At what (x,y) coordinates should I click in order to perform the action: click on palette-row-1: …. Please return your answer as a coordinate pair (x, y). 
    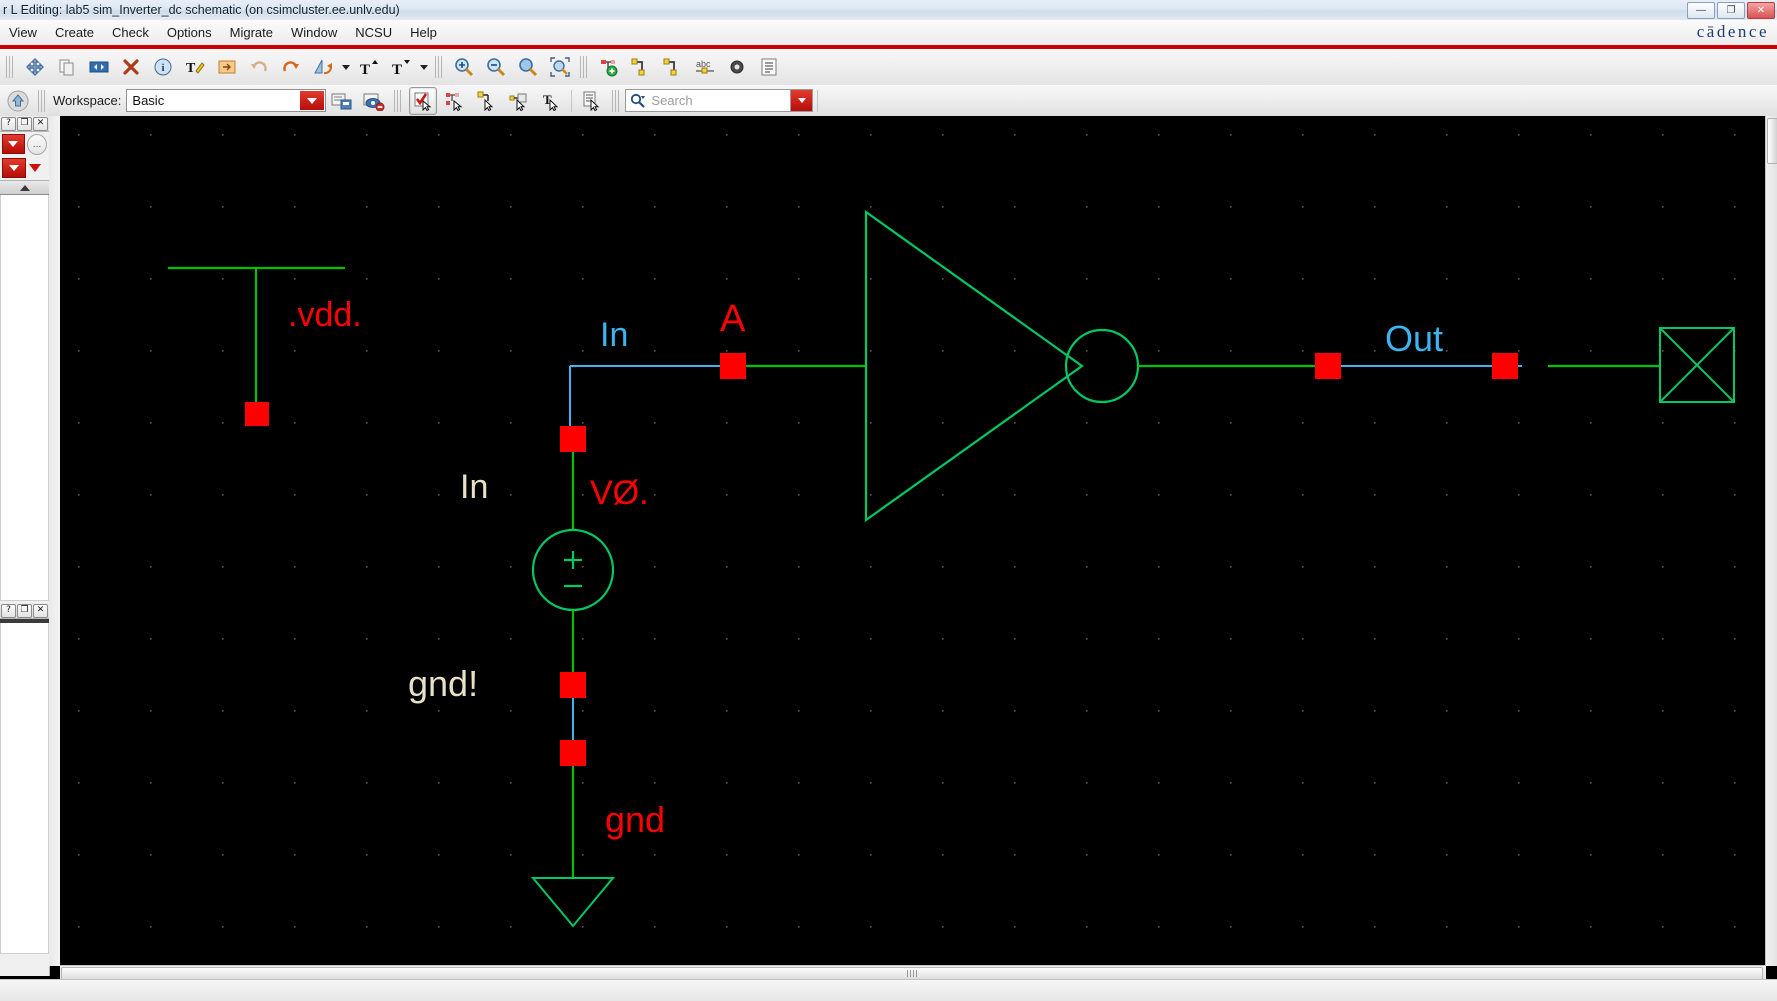
    Looking at the image, I should click on (24, 144).